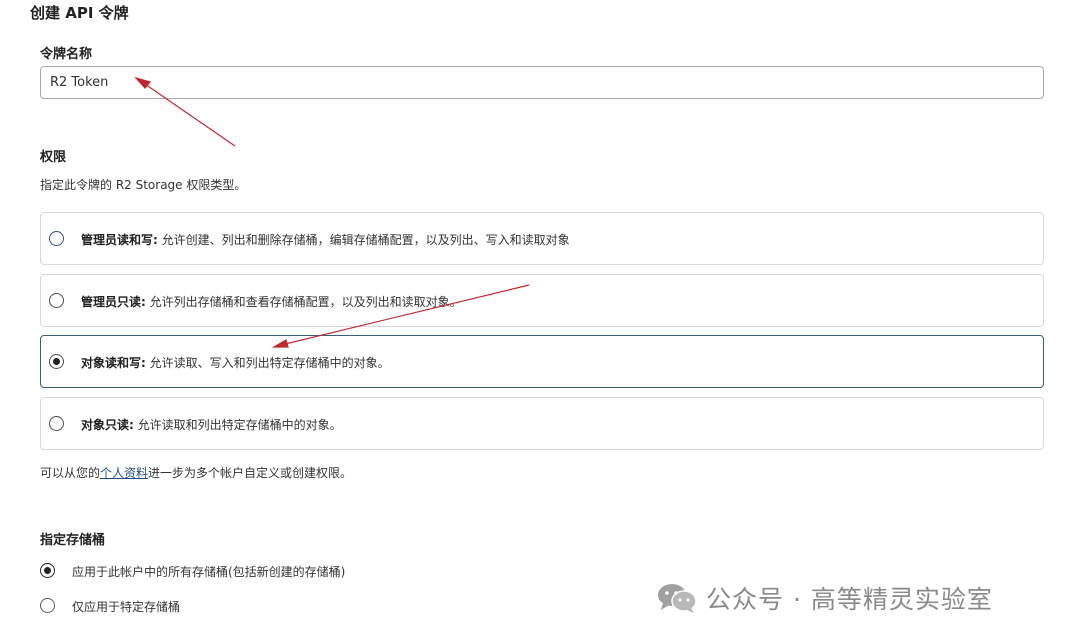 This screenshot has width=1080, height=641. I want to click on option-text: 管理员只读: 允许列出存储桶和查看存储桶配置，以及列出和读取对象。, so click(271, 301).